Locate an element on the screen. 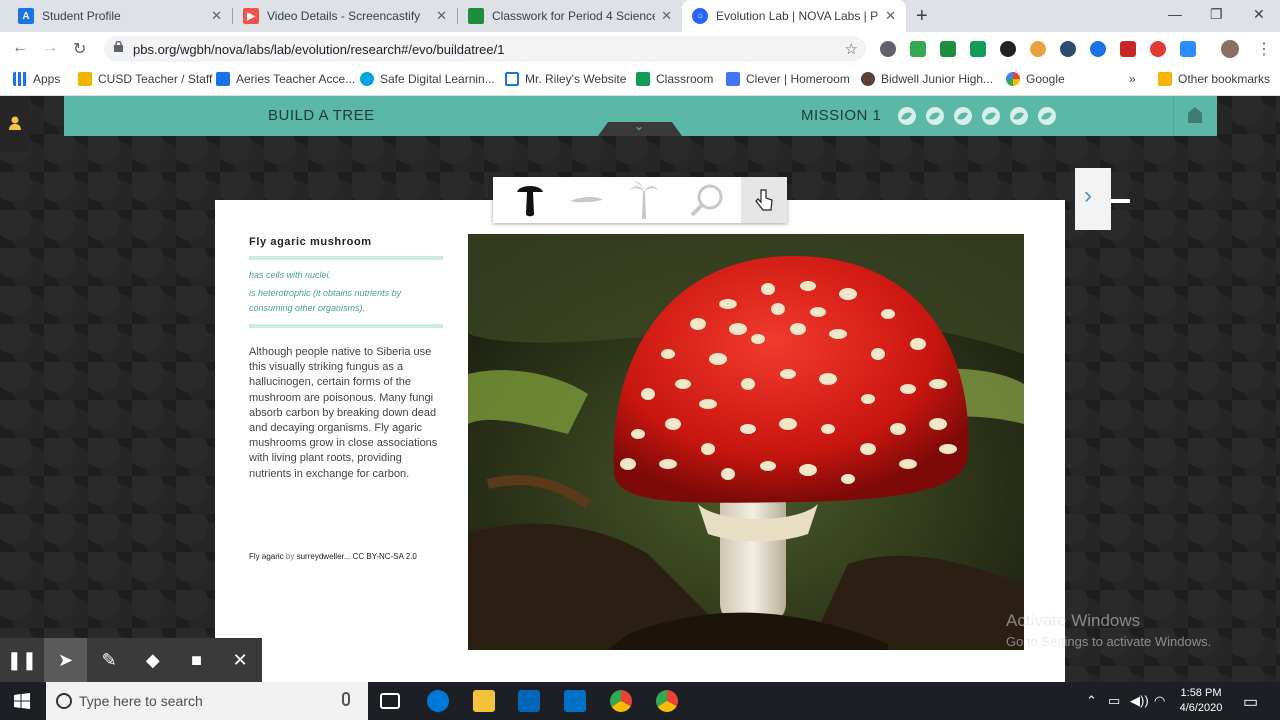  forward-icon: → is located at coordinates (50, 48).